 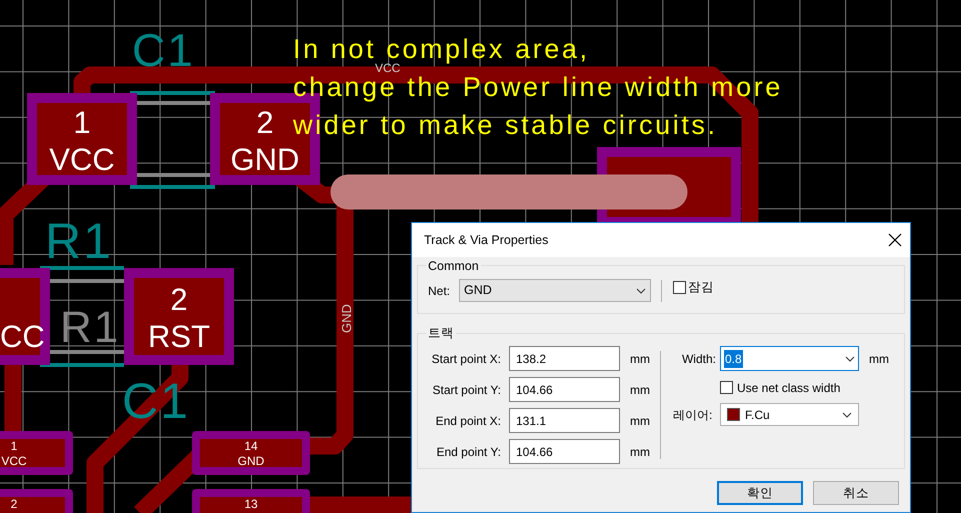 What do you see at coordinates (505, 125) in the screenshot?
I see `annotation-text: wider to make stable circuits.` at bounding box center [505, 125].